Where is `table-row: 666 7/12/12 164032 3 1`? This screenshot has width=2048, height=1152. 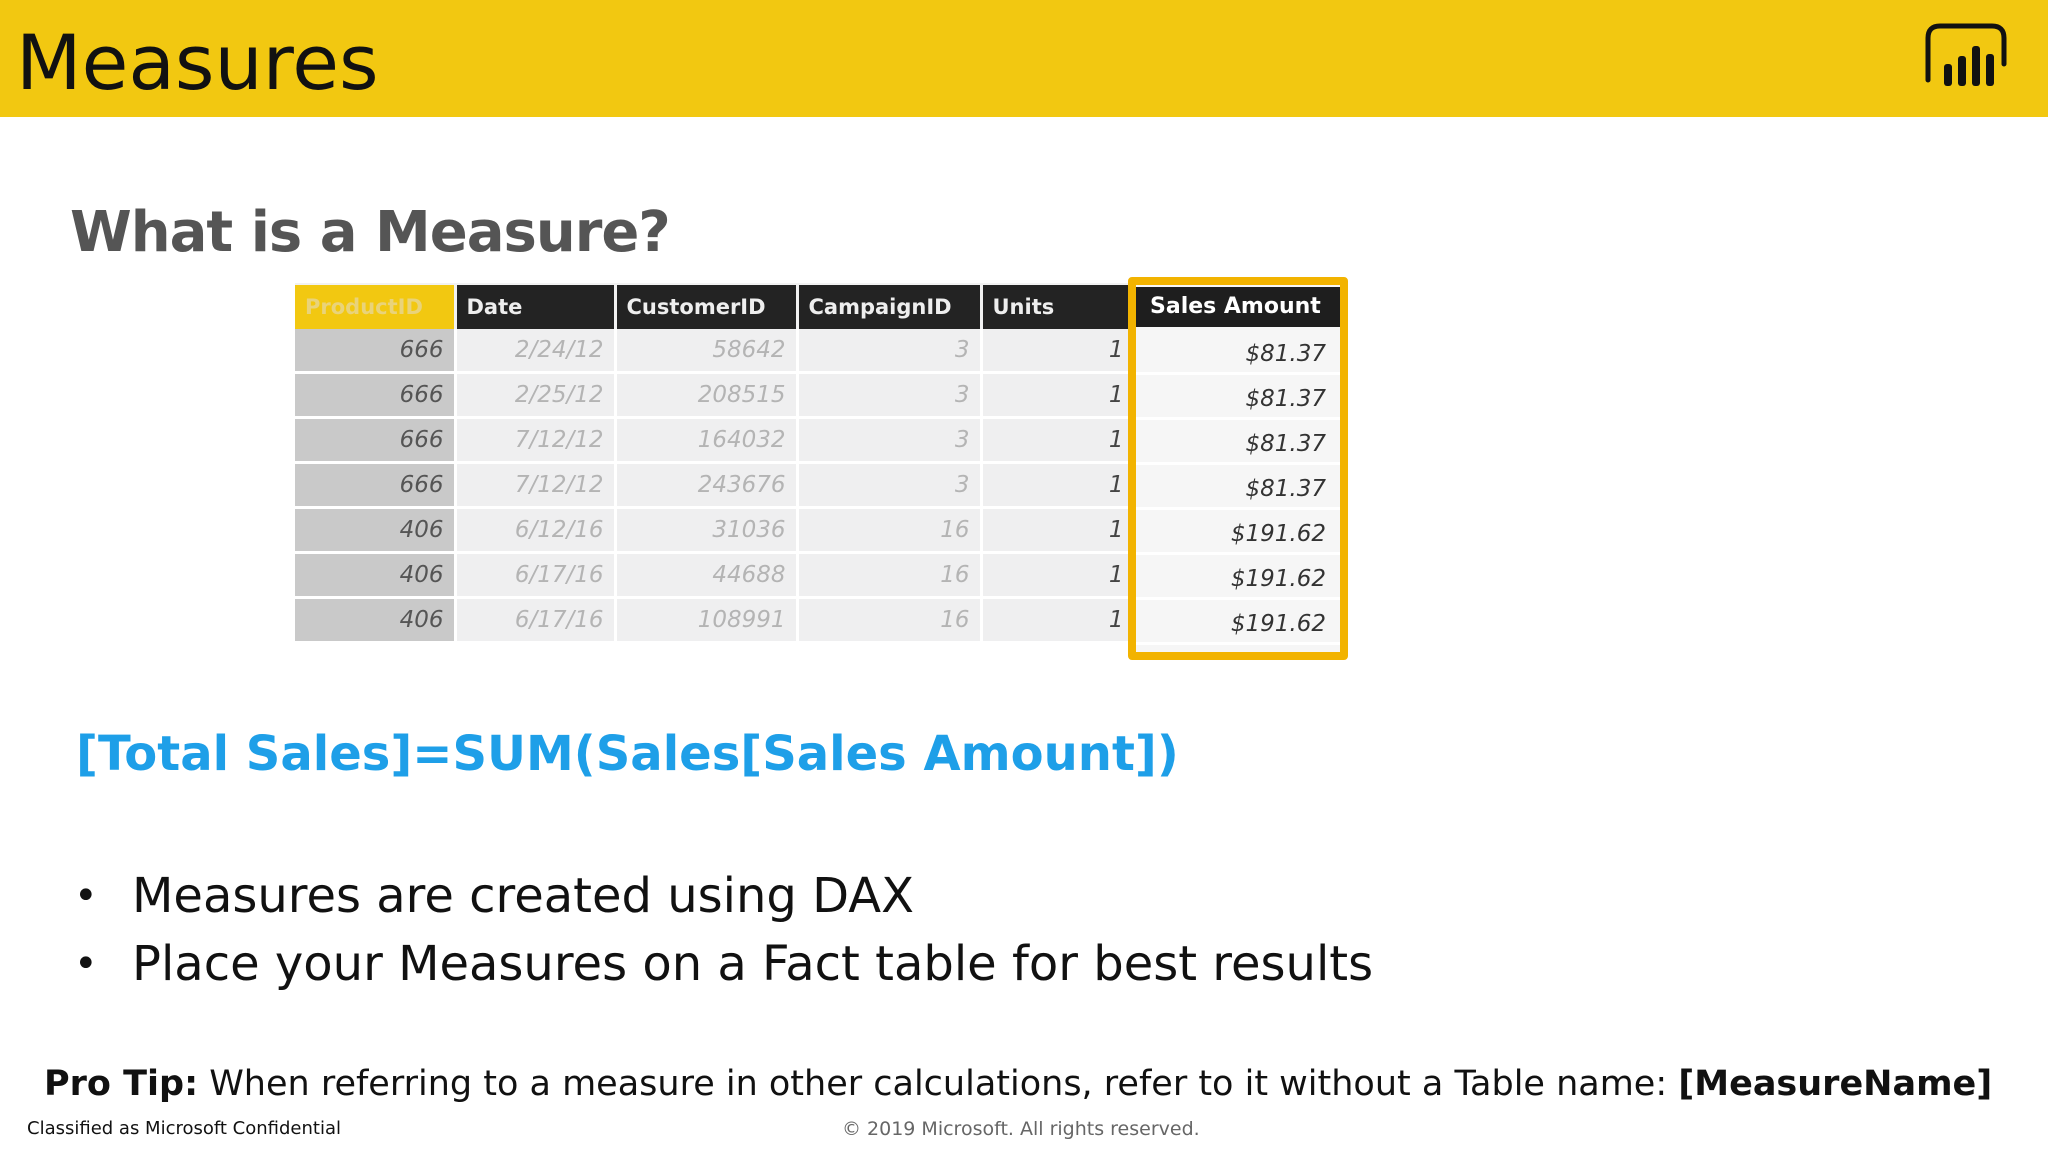 table-row: 666 7/12/12 164032 3 1 is located at coordinates (716, 440).